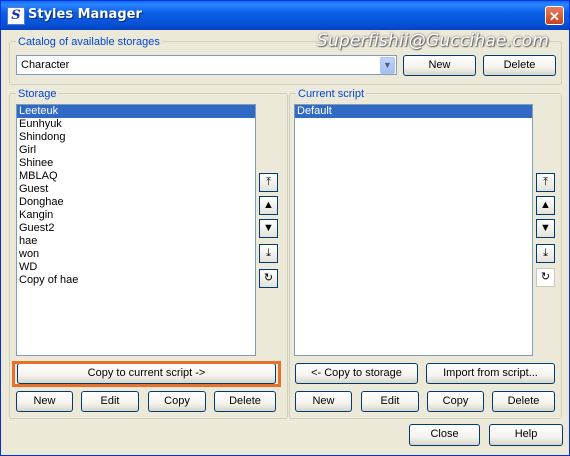 The width and height of the screenshot is (570, 456). Describe the element at coordinates (136, 215) in the screenshot. I see `storage-list-item: Kangin` at that location.